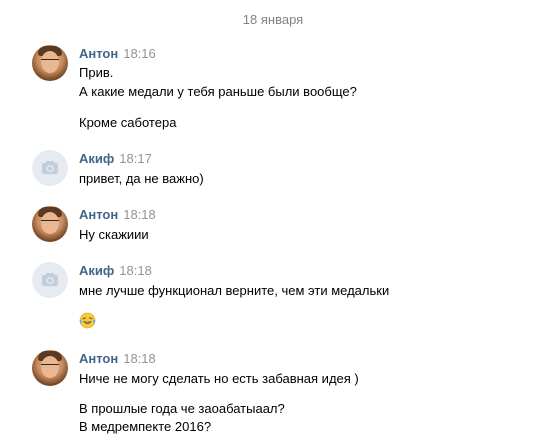  I want to click on laughing-tears-emoji-icon, so click(87, 320).